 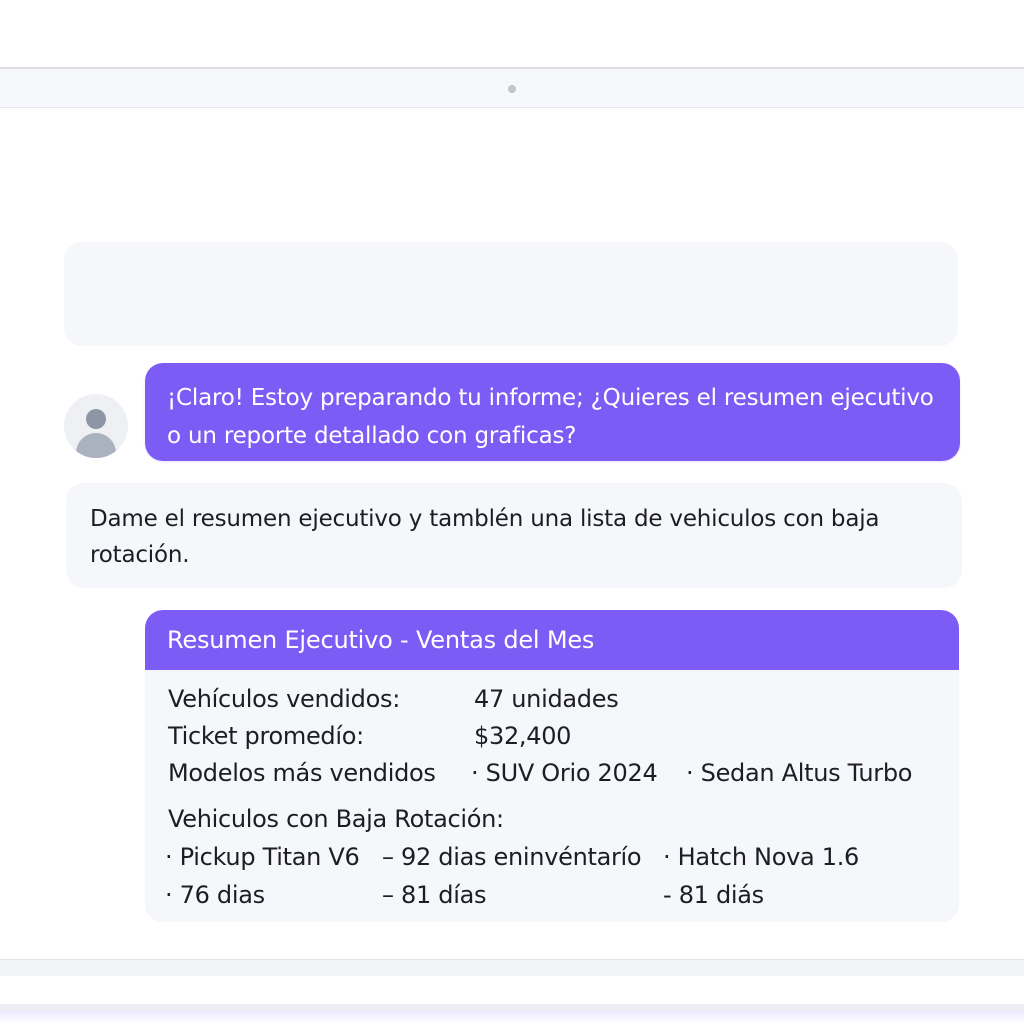 What do you see at coordinates (512, 967) in the screenshot?
I see `window-bottom-strip` at bounding box center [512, 967].